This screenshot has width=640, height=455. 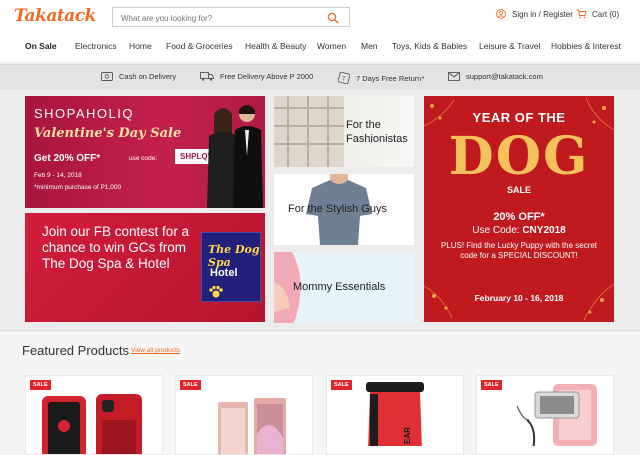 What do you see at coordinates (155, 350) in the screenshot?
I see `view-all-products-link: View all products` at bounding box center [155, 350].